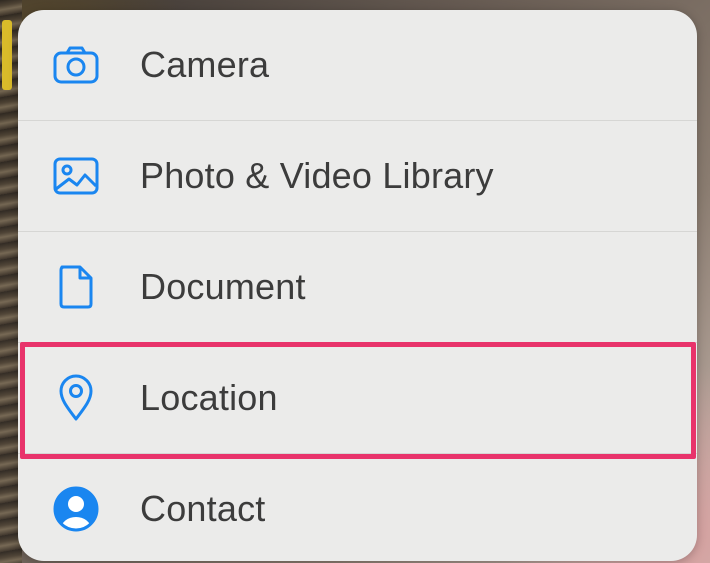 The image size is (710, 563). What do you see at coordinates (76, 287) in the screenshot?
I see `document-icon` at bounding box center [76, 287].